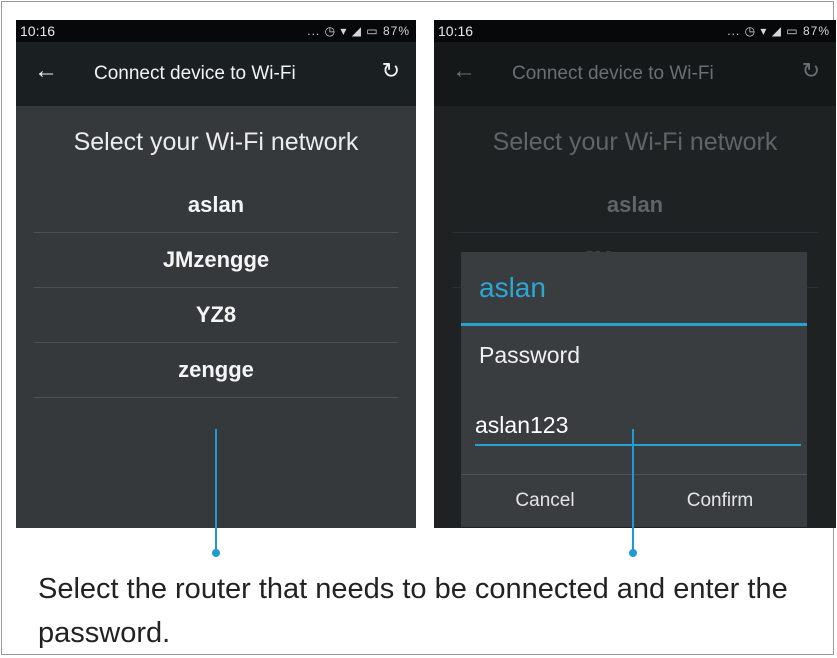 The width and height of the screenshot is (837, 658). Describe the element at coordinates (216, 553) in the screenshot. I see `left-callout-dot` at that location.